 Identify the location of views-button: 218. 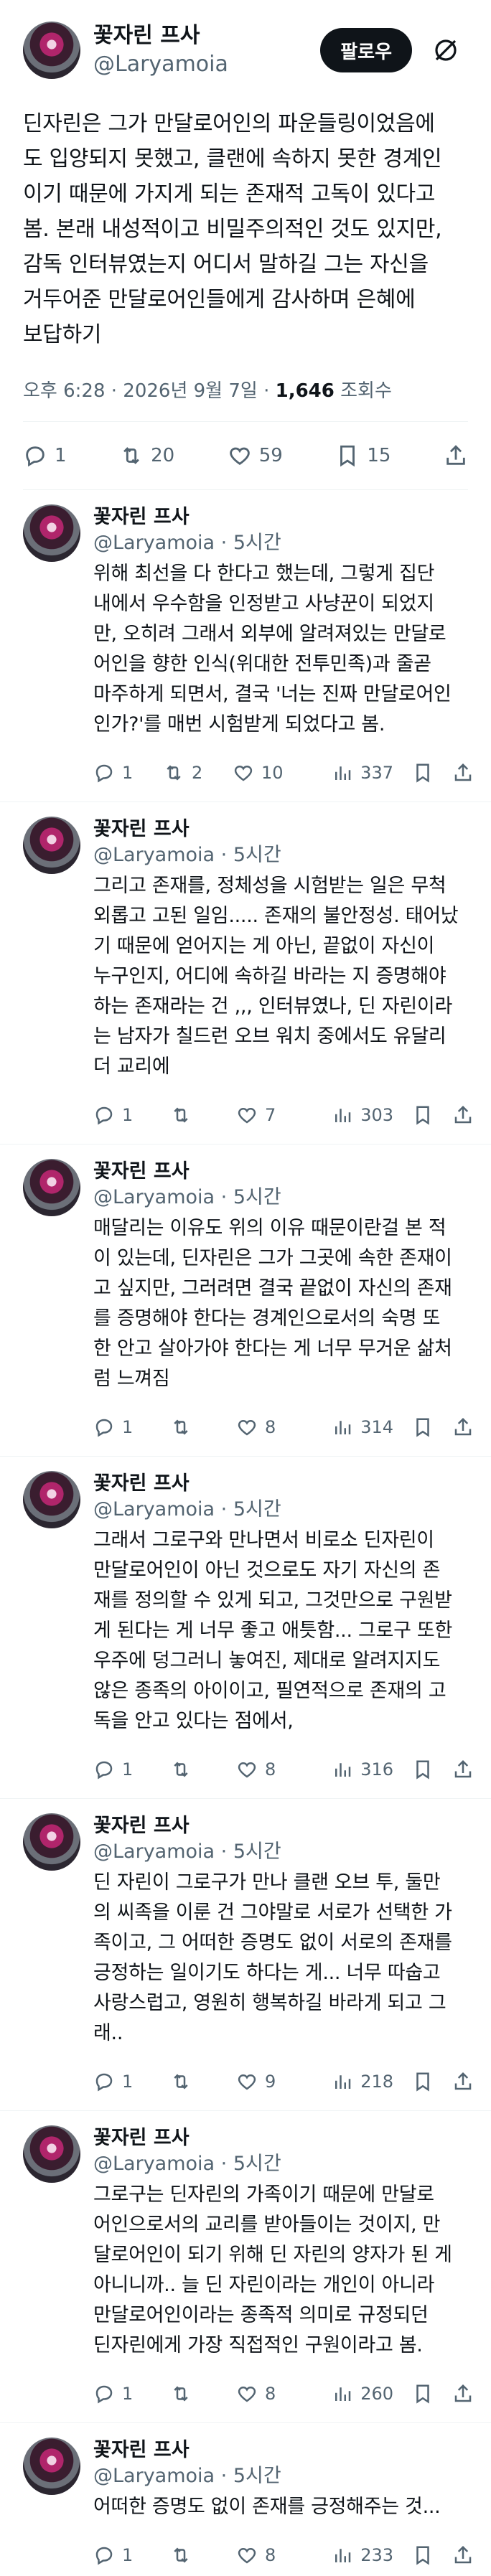
(362, 2081).